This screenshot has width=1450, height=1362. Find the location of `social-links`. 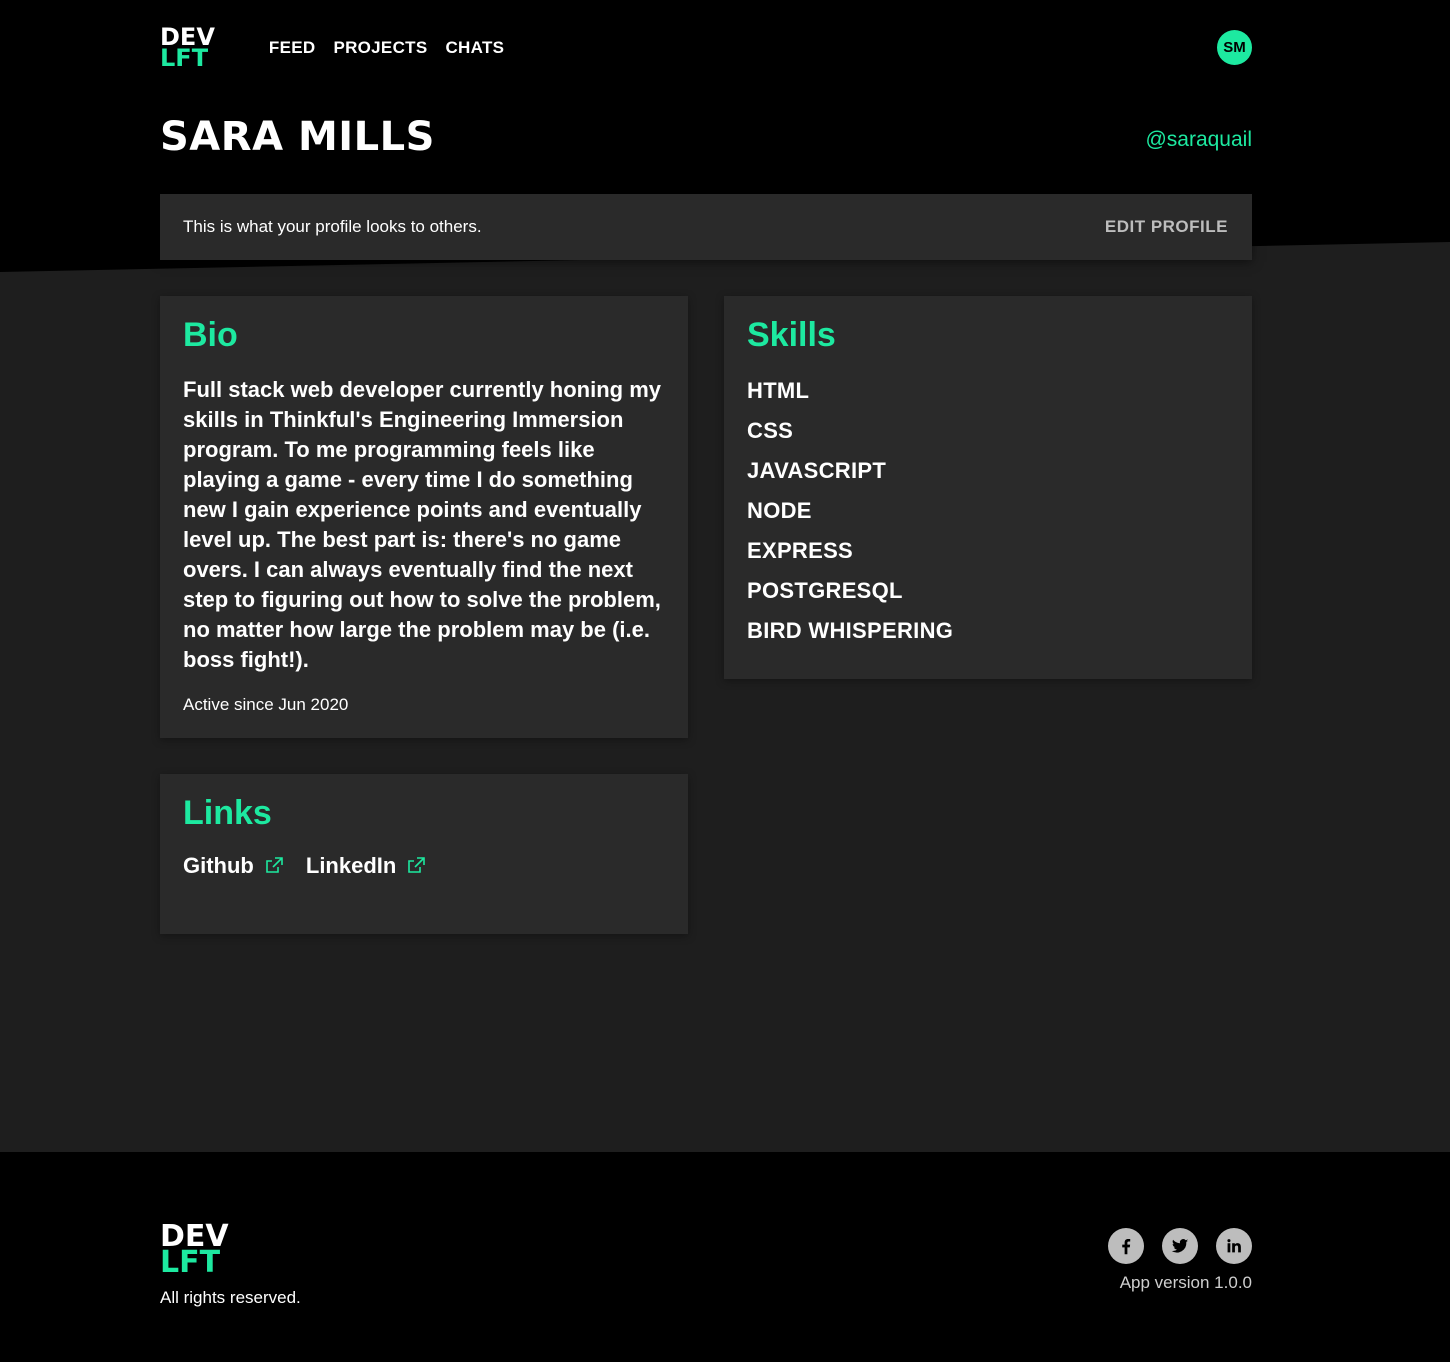

social-links is located at coordinates (1180, 1246).